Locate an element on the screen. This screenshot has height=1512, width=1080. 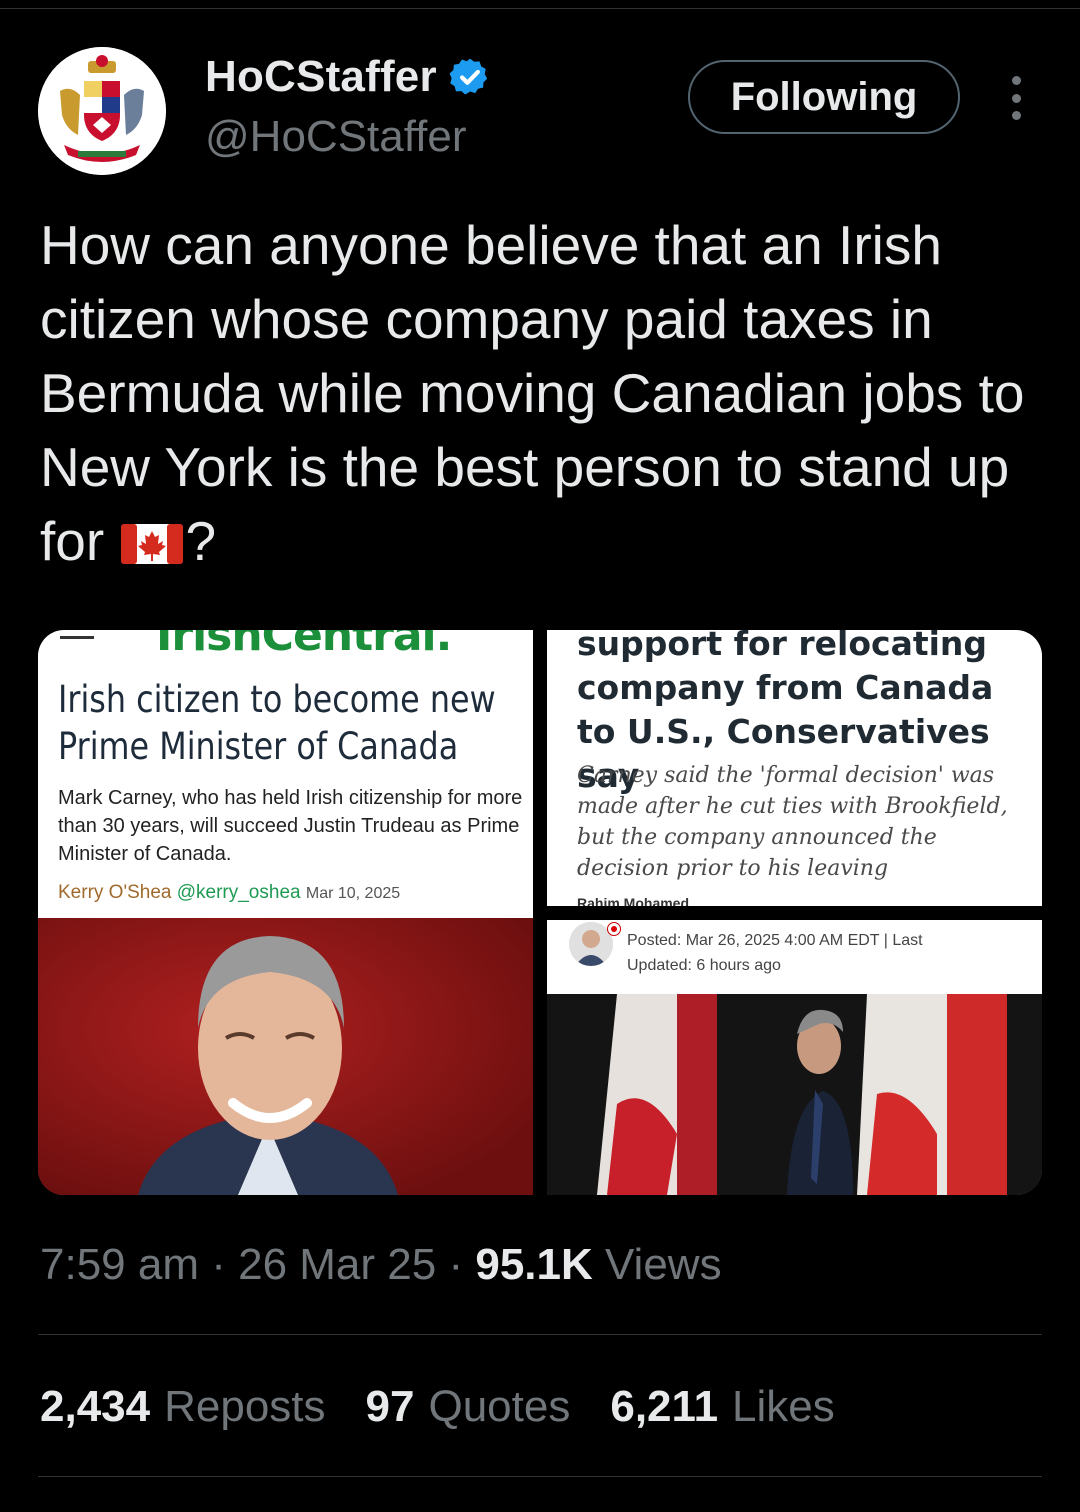
man-smiling-portrait-icon is located at coordinates (285, 1056).